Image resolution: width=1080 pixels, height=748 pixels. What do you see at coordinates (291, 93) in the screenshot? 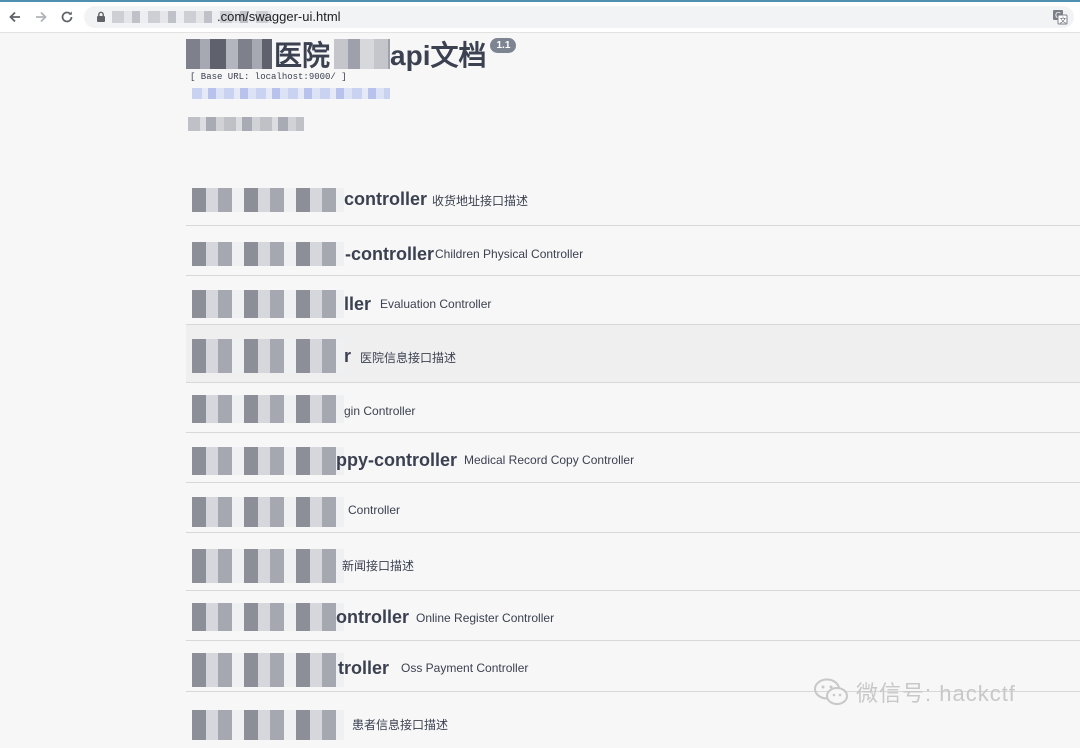
I see `api-docs-link-redacted` at bounding box center [291, 93].